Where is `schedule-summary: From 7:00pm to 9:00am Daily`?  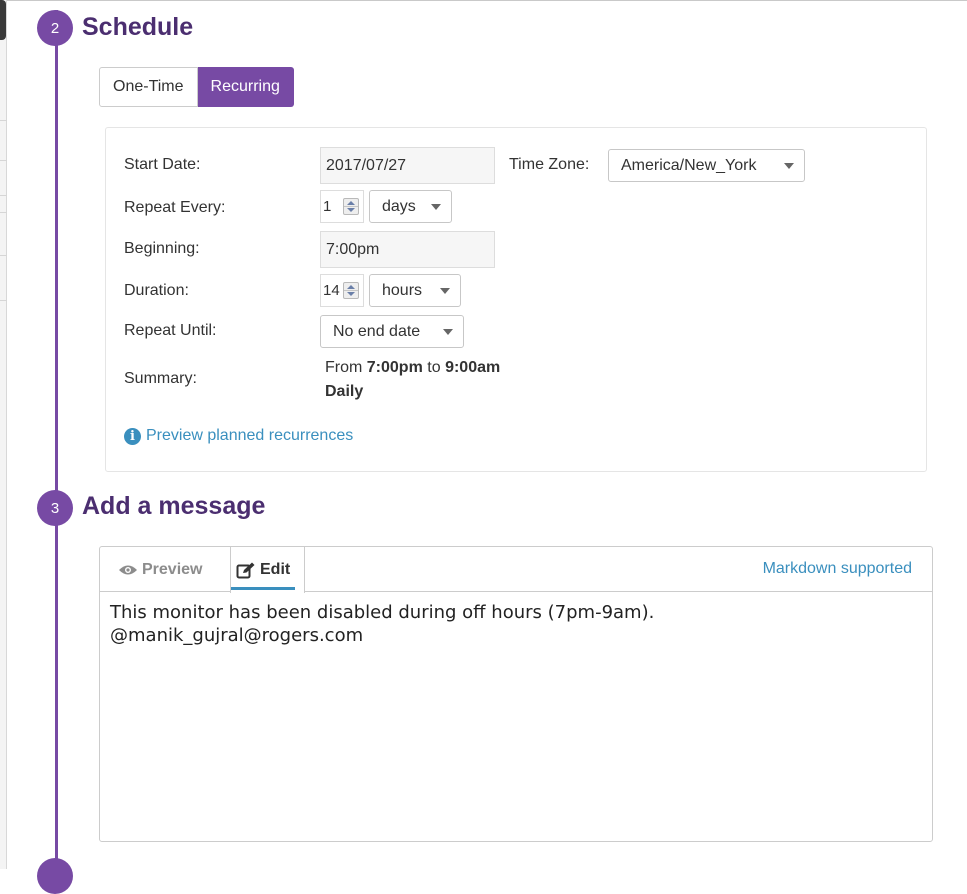 schedule-summary: From 7:00pm to 9:00am Daily is located at coordinates (412, 380).